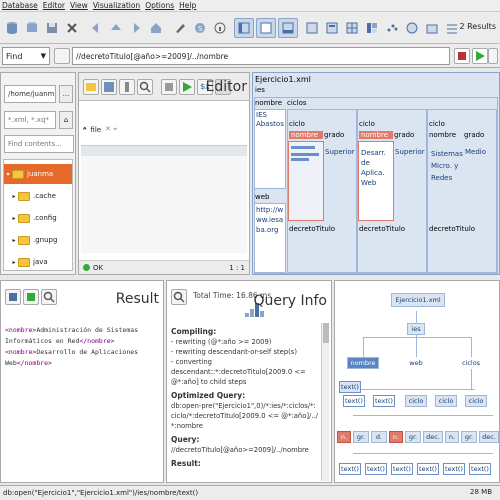  Describe the element at coordinates (8, 174) in the screenshot. I see `expanded-icon: ▾` at that location.